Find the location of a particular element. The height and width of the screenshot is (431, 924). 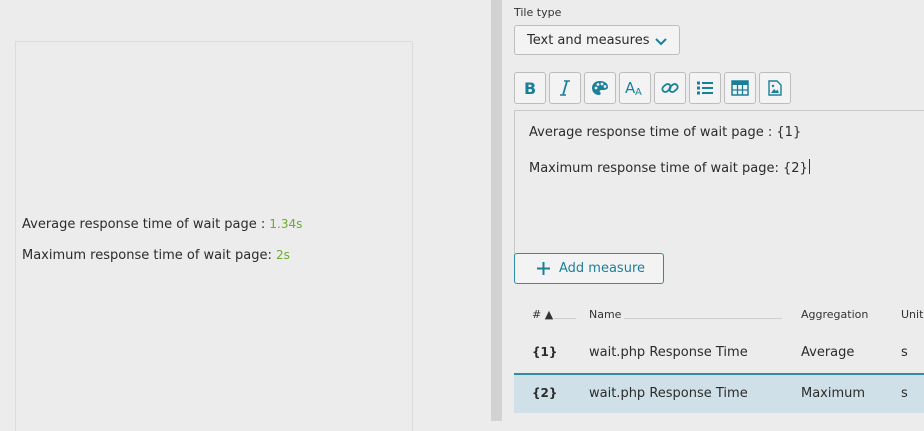

italic-icon is located at coordinates (565, 88).